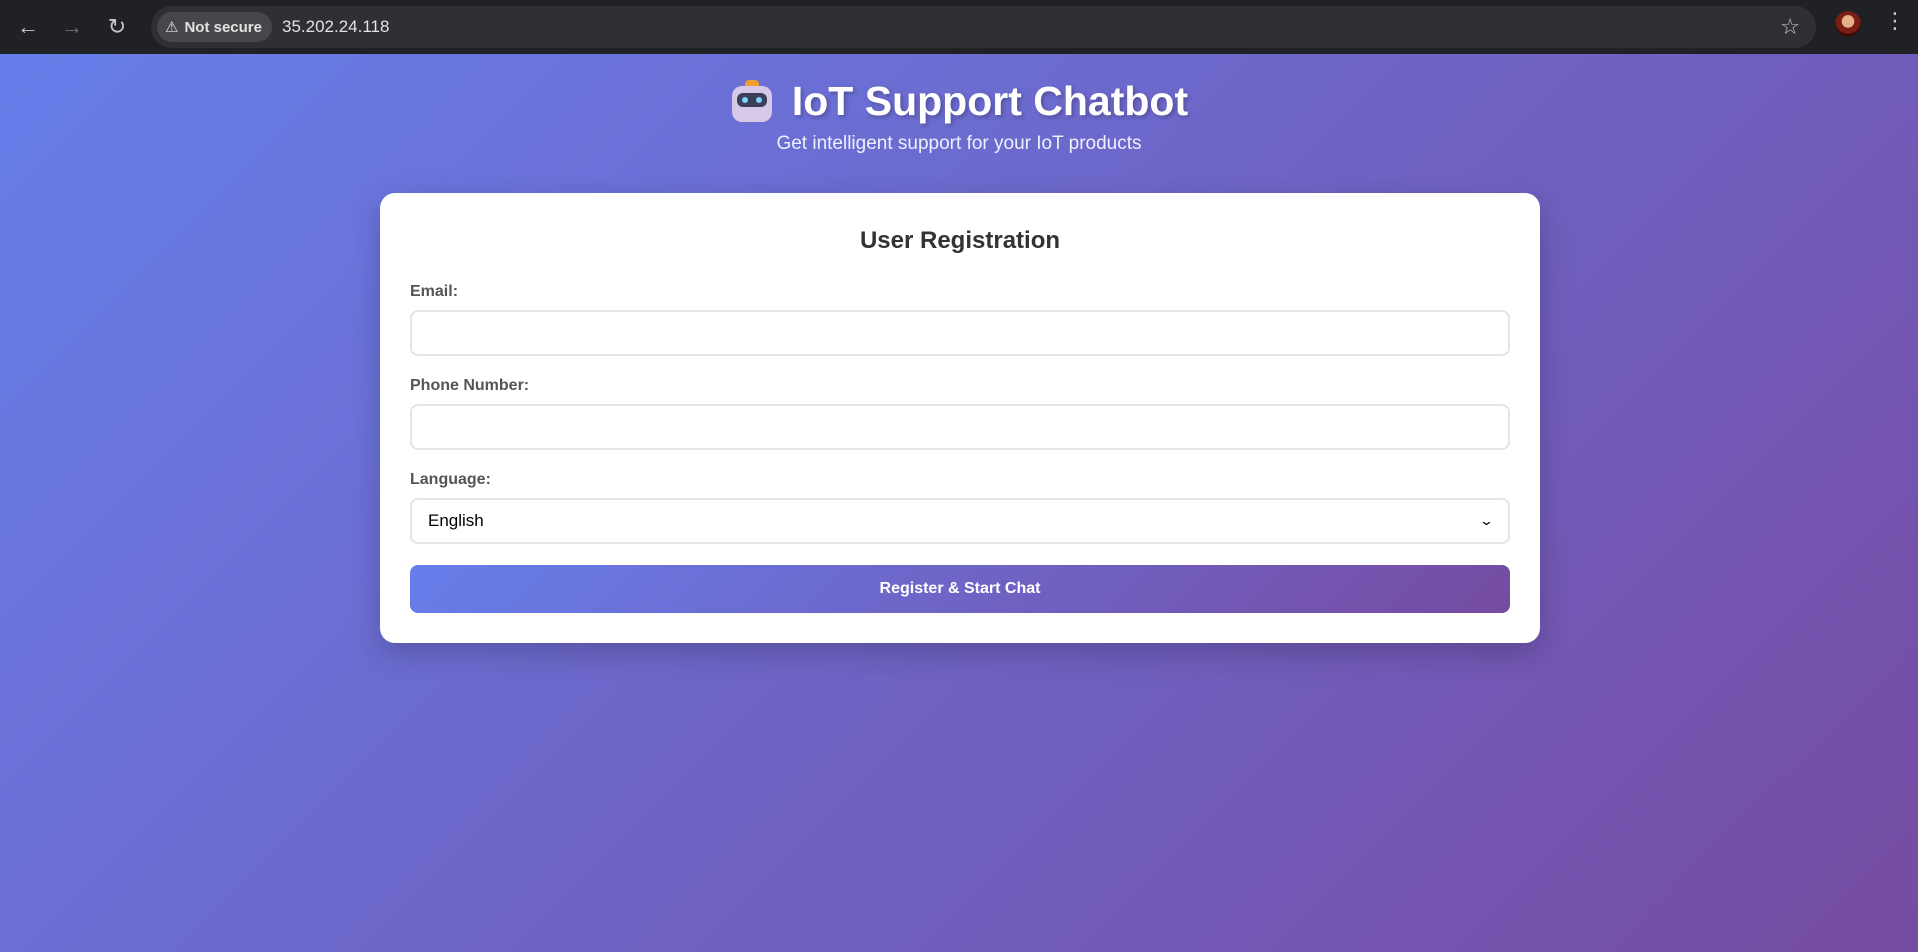 The image size is (1918, 952). What do you see at coordinates (335, 27) in the screenshot?
I see `url-text: 35.202.24.118` at bounding box center [335, 27].